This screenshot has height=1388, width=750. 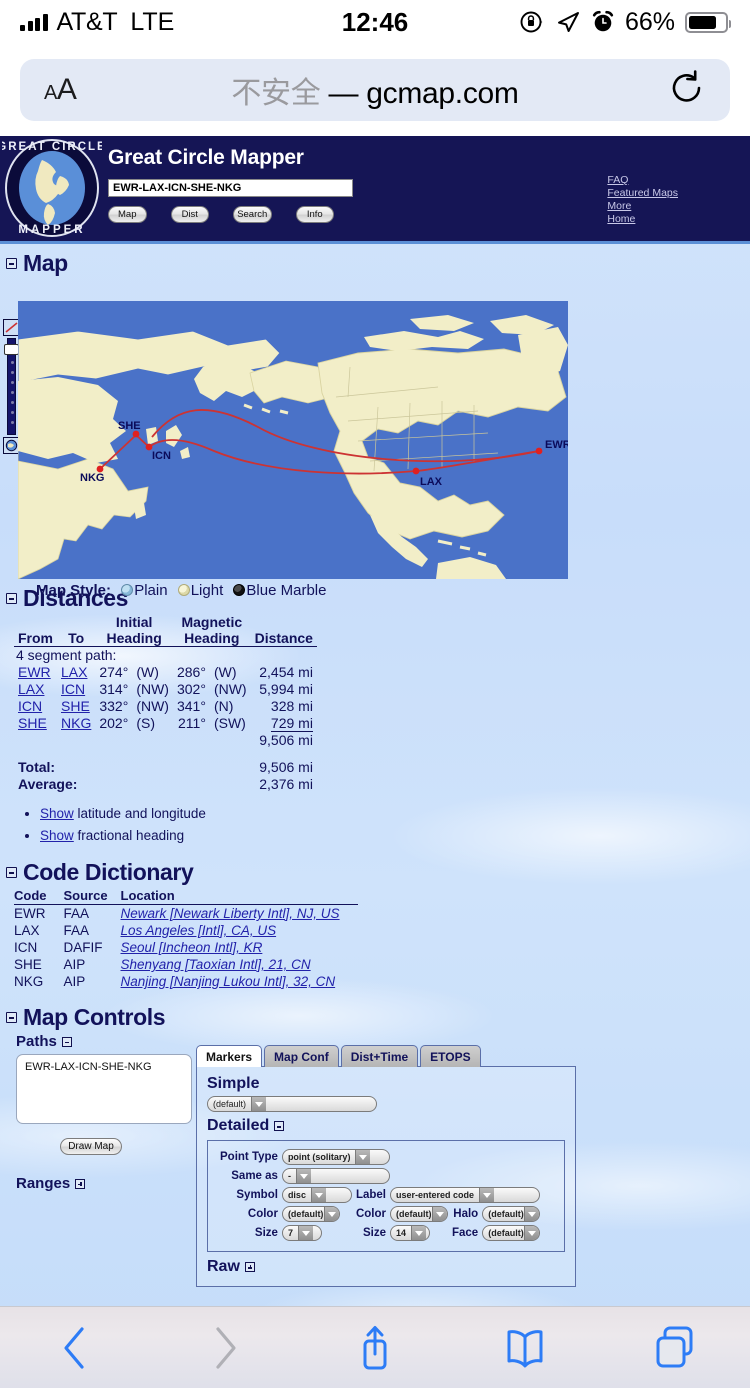 What do you see at coordinates (94, 1017) in the screenshot?
I see `section-title-map-controls: Map Controls` at bounding box center [94, 1017].